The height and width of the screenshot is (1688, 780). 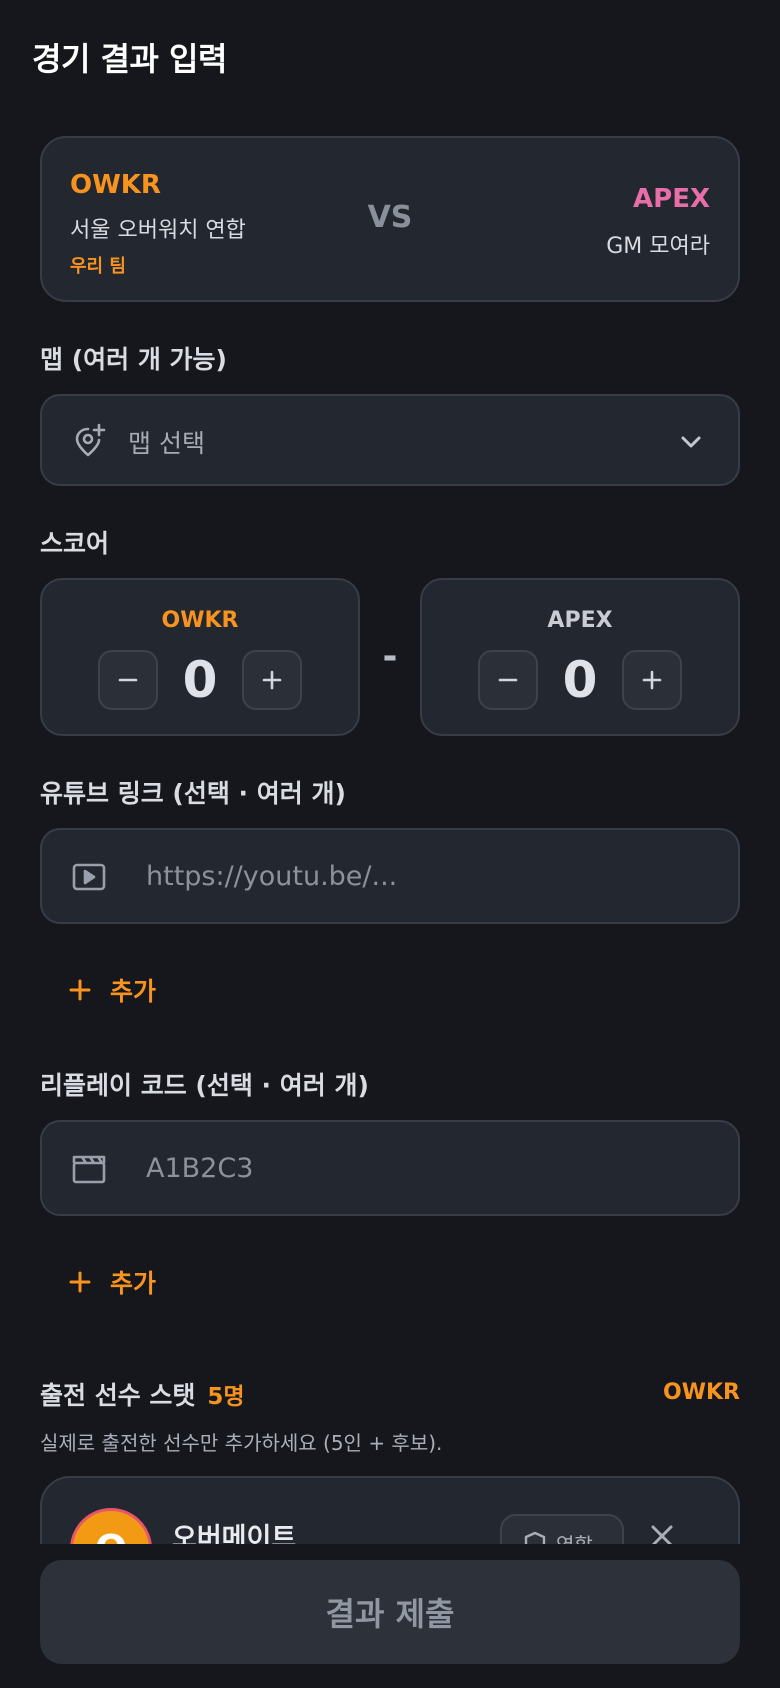 What do you see at coordinates (390, 1612) in the screenshot?
I see `submit-result-button: 결과 제출` at bounding box center [390, 1612].